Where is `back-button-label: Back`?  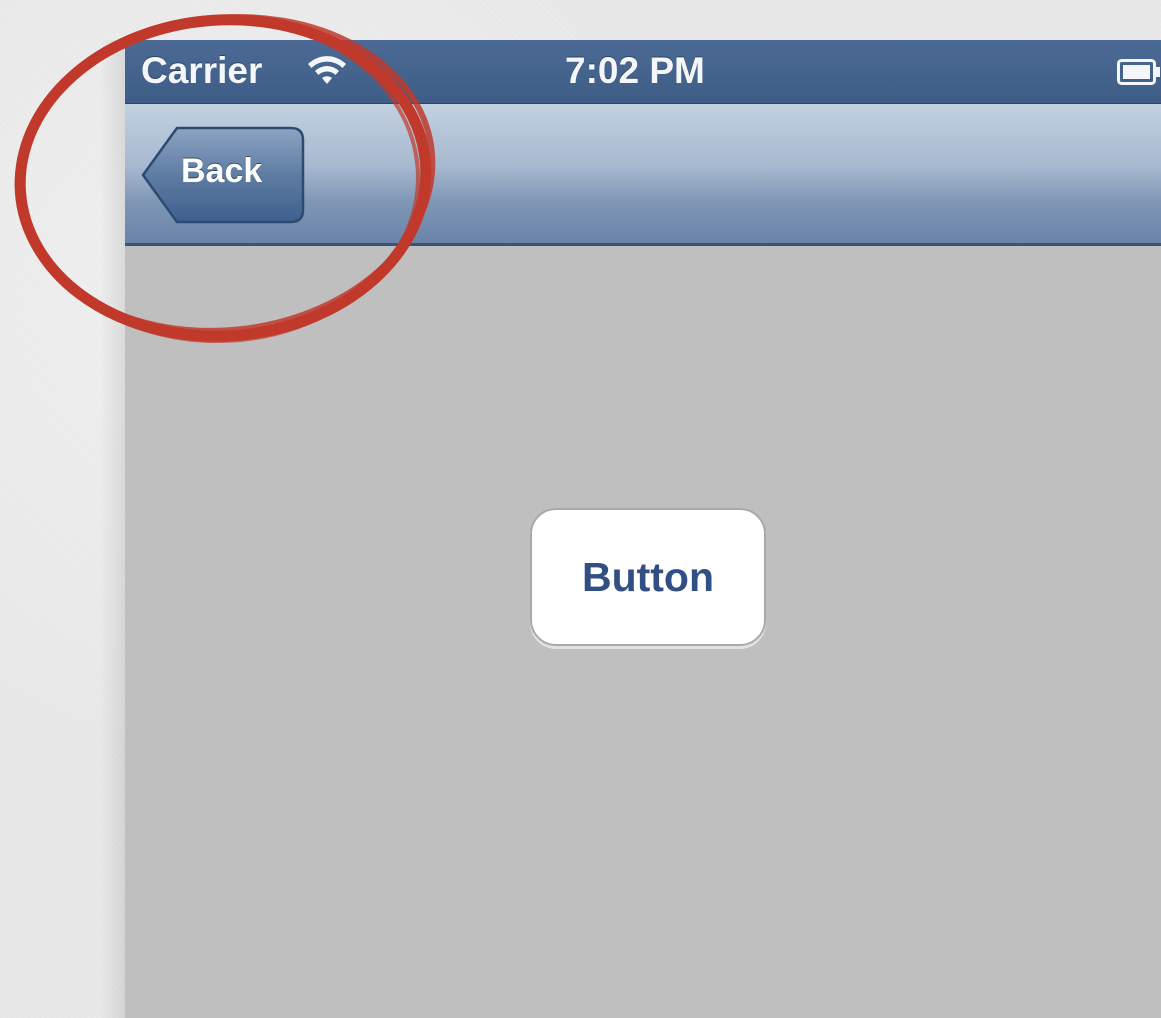
back-button-label: Back is located at coordinates (222, 171).